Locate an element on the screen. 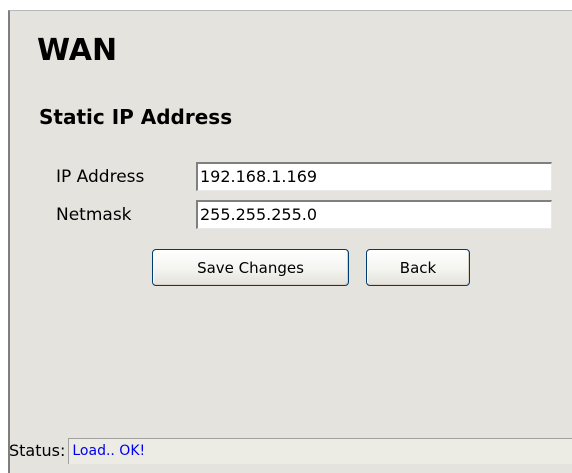 This screenshot has height=473, width=572. status-bar: Status: Load.. OK! is located at coordinates (290, 451).